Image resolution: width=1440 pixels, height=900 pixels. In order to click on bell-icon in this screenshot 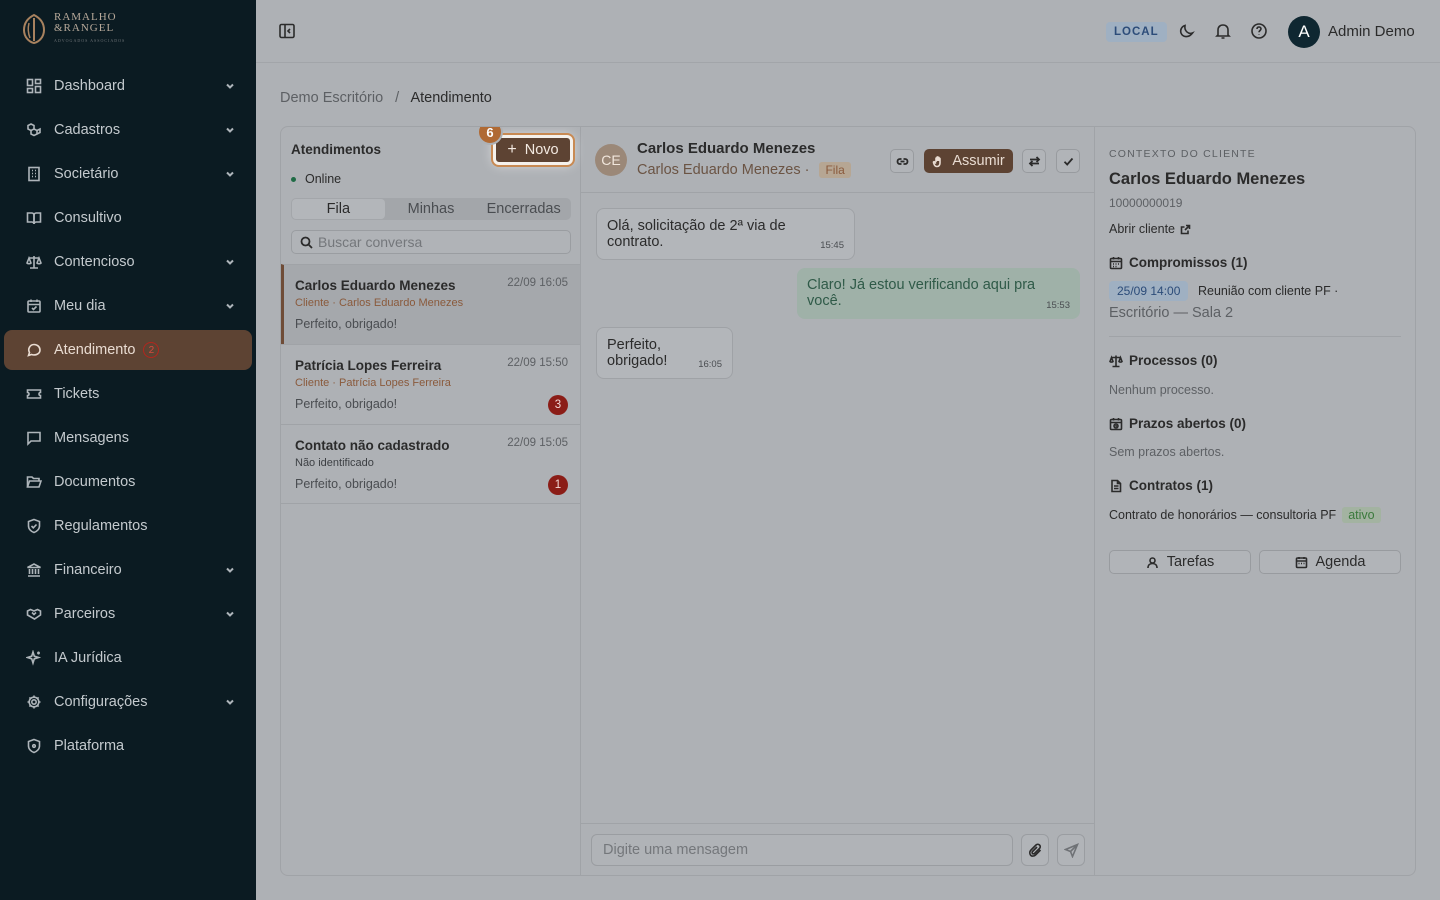, I will do `click(1224, 32)`.